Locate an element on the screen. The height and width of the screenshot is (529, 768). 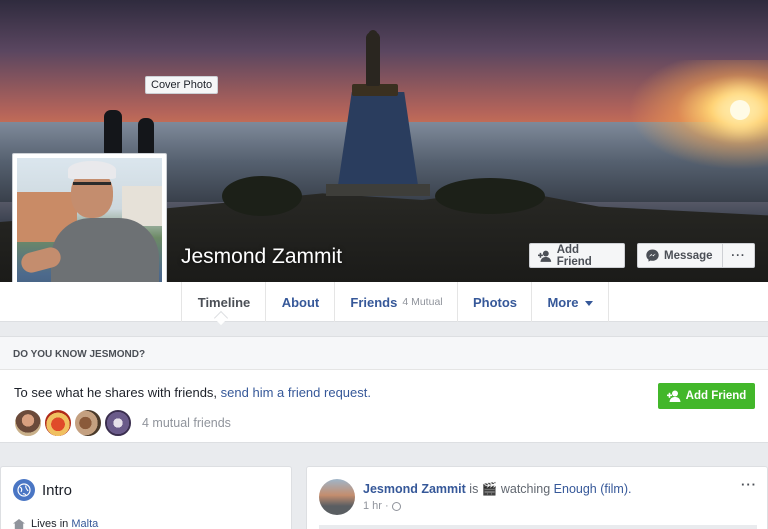
add-friend-button: Add Friend is located at coordinates (577, 255).